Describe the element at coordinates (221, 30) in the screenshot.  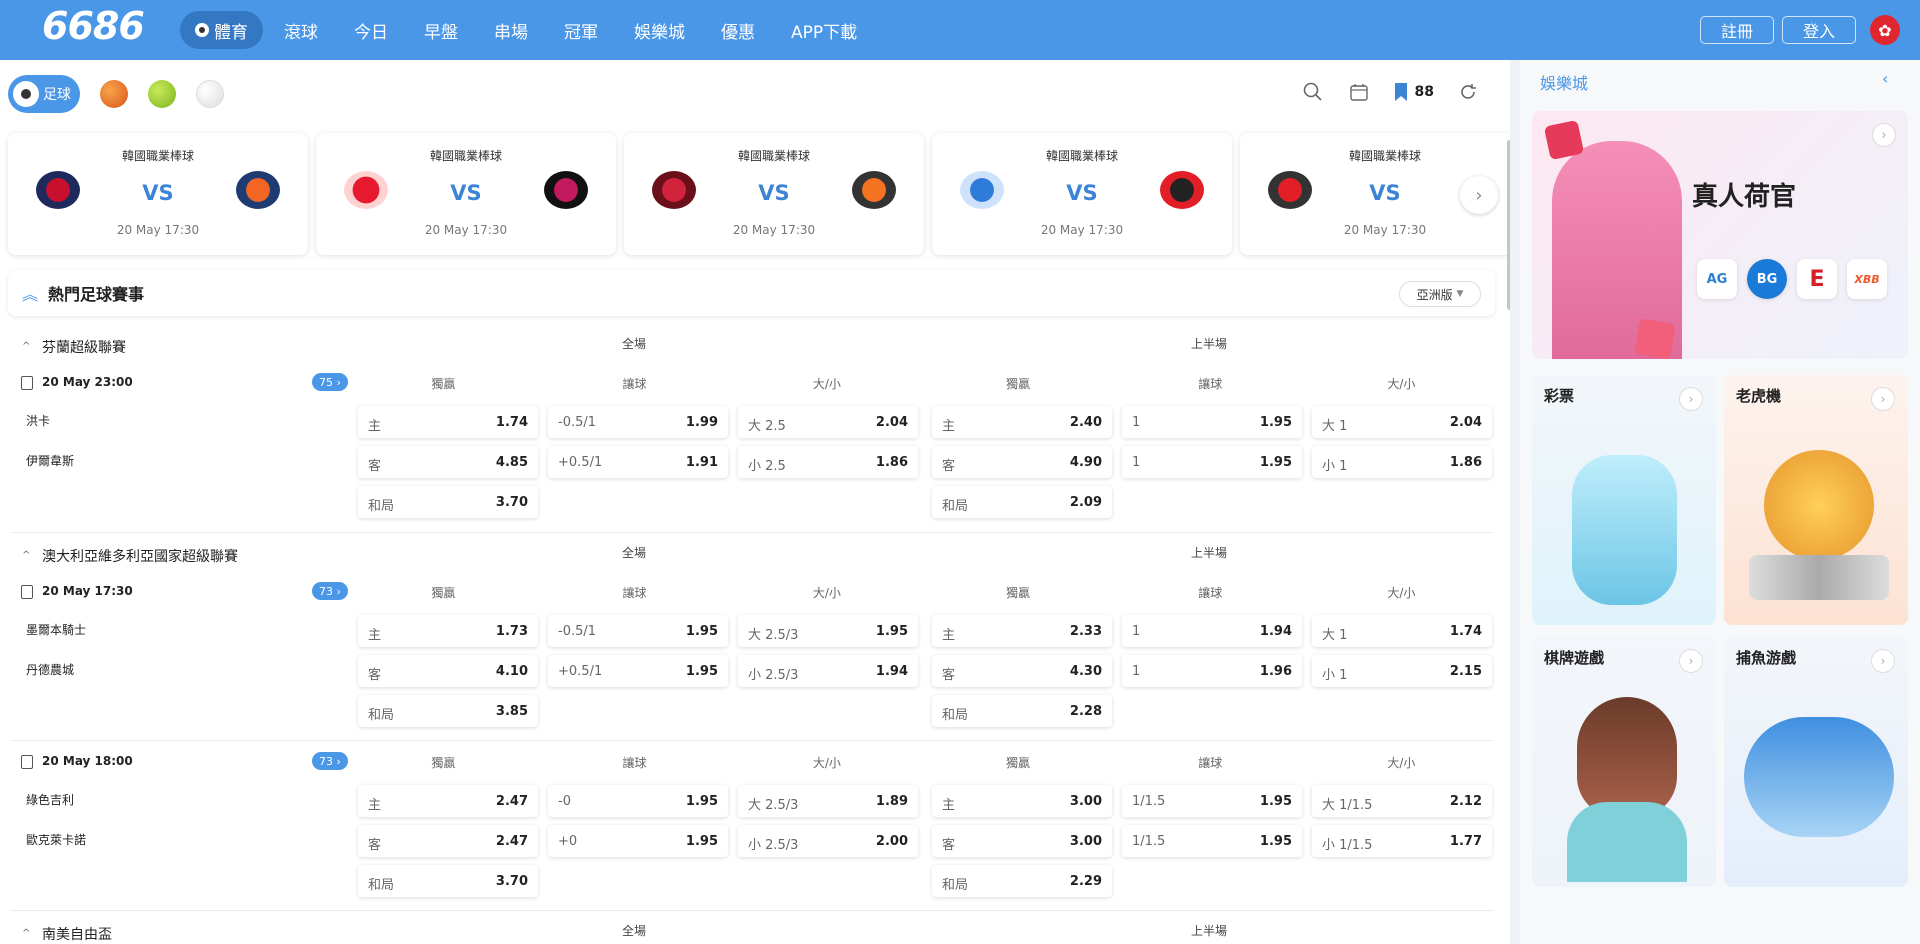
I see `nav-sports: 體育` at that location.